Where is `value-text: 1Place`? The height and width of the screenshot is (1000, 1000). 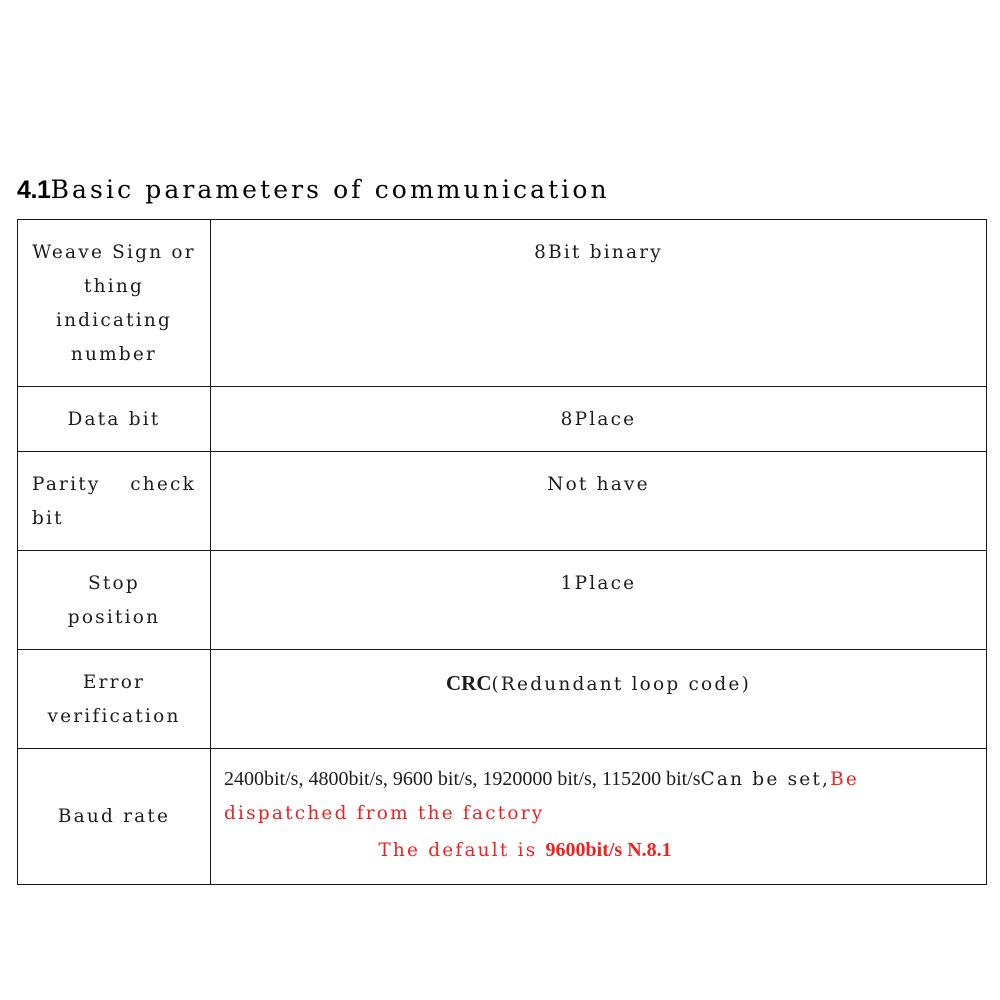
value-text: 1Place is located at coordinates (598, 583).